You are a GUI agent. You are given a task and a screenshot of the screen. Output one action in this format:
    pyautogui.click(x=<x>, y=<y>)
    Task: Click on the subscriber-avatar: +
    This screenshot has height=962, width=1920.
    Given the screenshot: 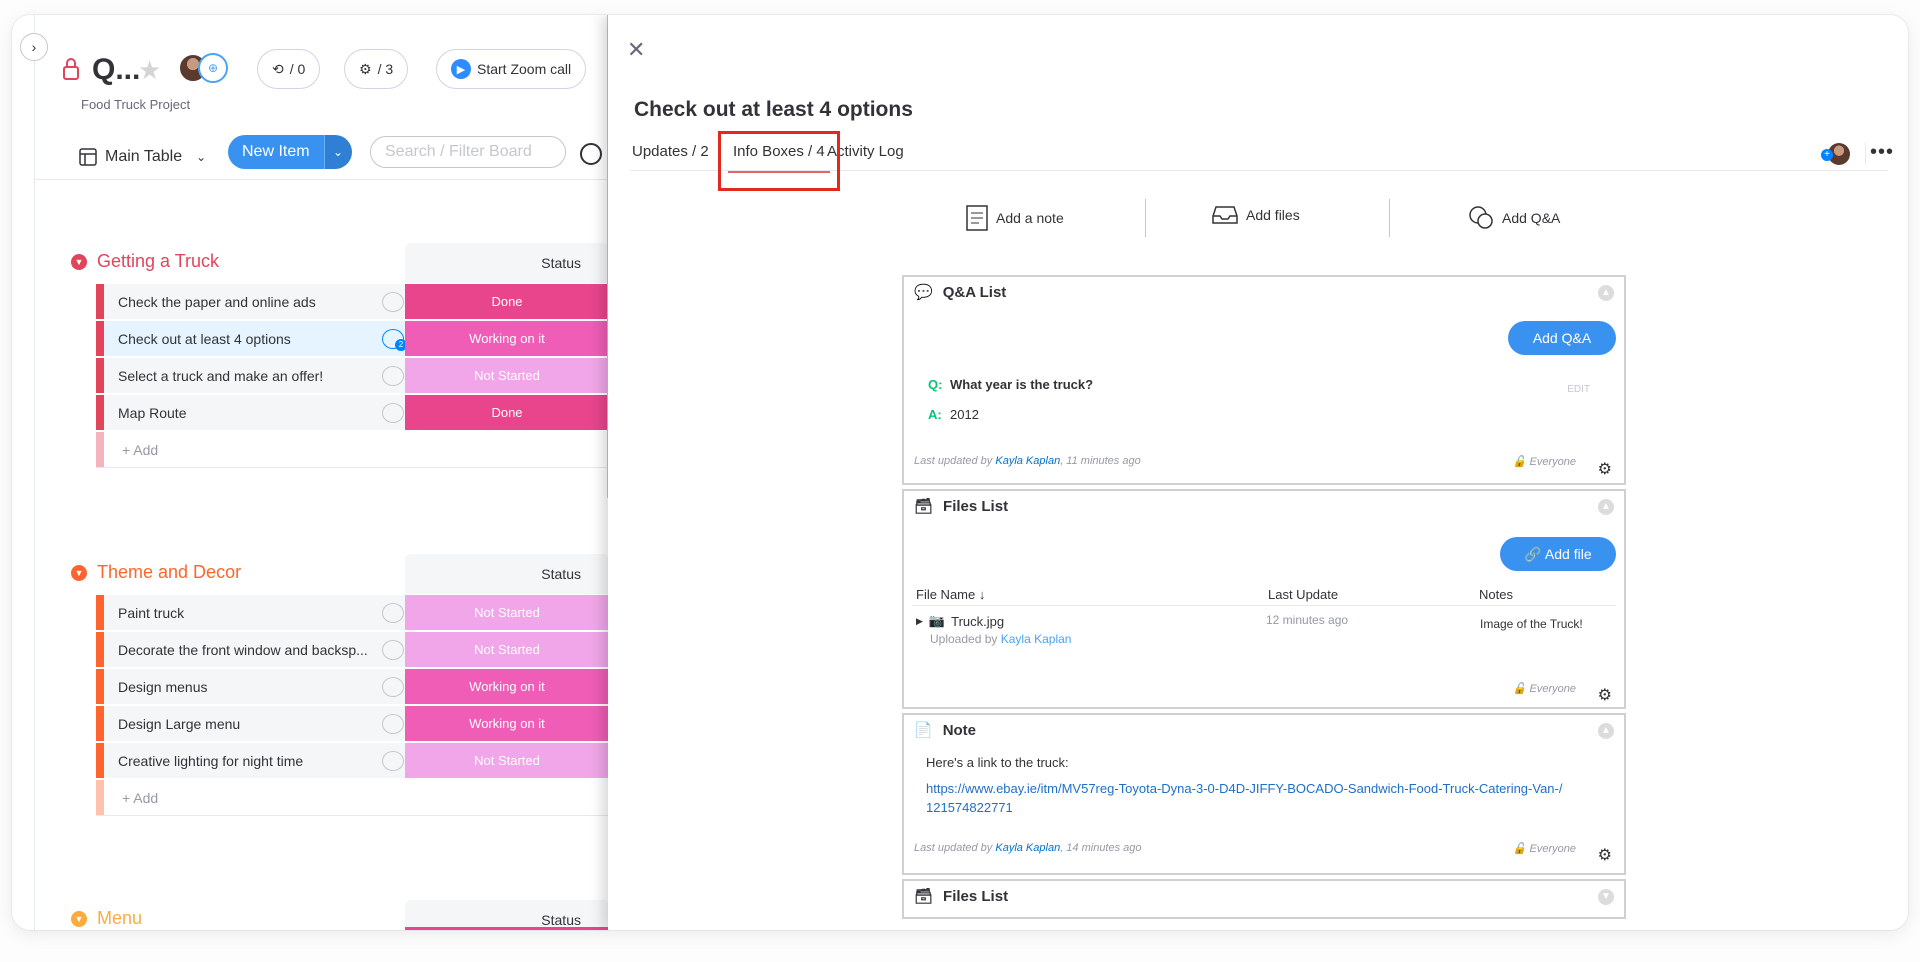 What is the action you would take?
    pyautogui.click(x=1835, y=154)
    